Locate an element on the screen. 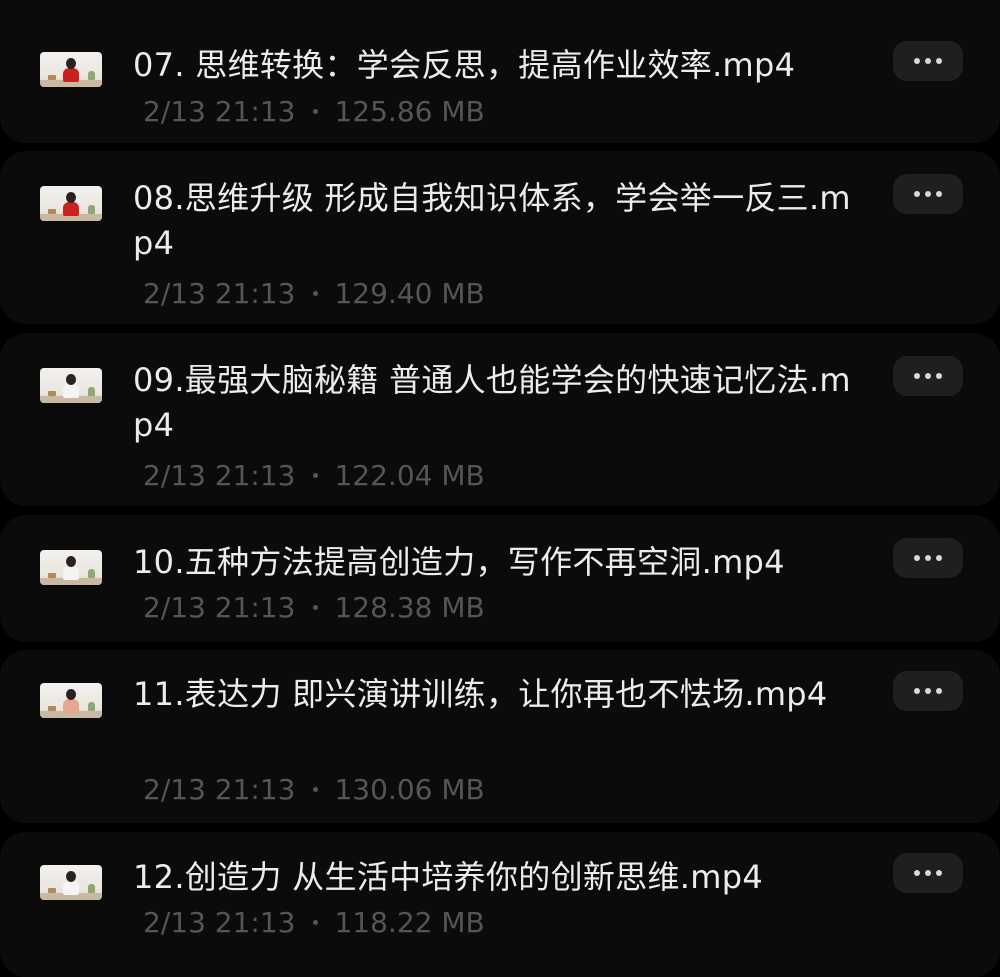  file-name: 08.思维升级 形成自我知识体系，学会举一反三.mp4 is located at coordinates (492, 220).